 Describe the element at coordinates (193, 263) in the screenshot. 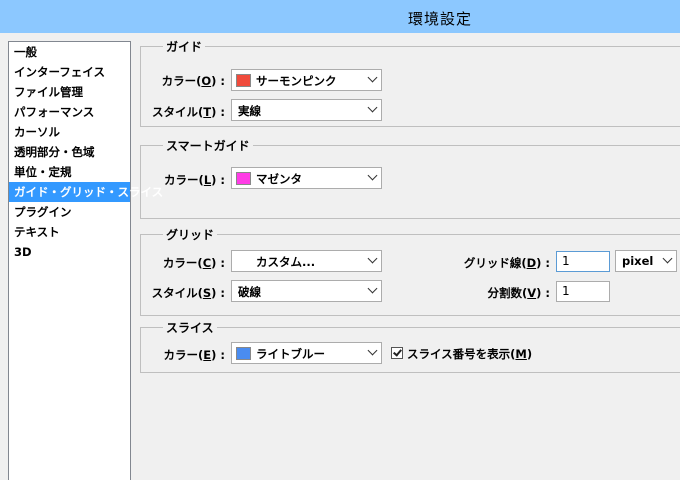

I see `grid-color-label: カラー(C) :` at that location.